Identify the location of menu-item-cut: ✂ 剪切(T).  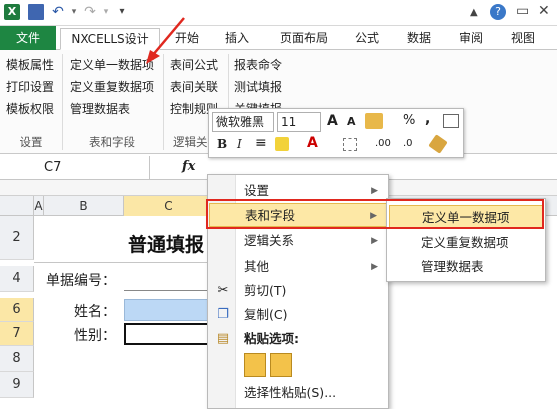
(298, 291).